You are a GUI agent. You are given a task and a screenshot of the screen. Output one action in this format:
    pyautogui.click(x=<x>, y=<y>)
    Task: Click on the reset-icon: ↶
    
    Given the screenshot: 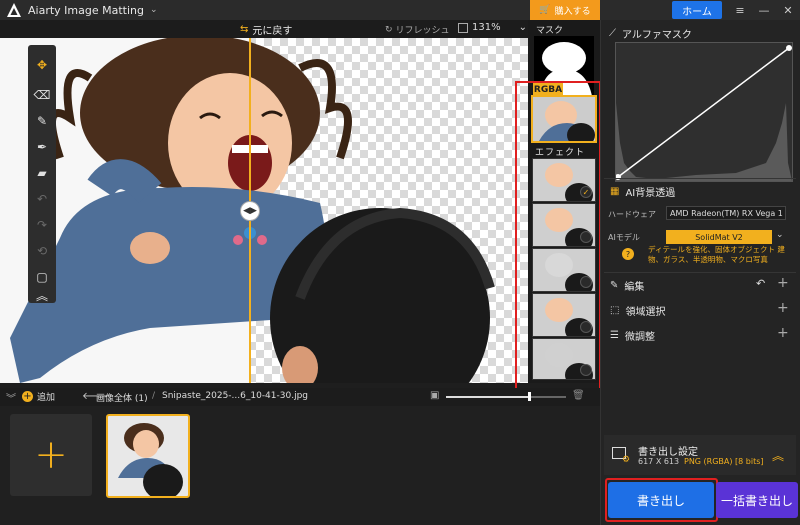 What is the action you would take?
    pyautogui.click(x=760, y=283)
    